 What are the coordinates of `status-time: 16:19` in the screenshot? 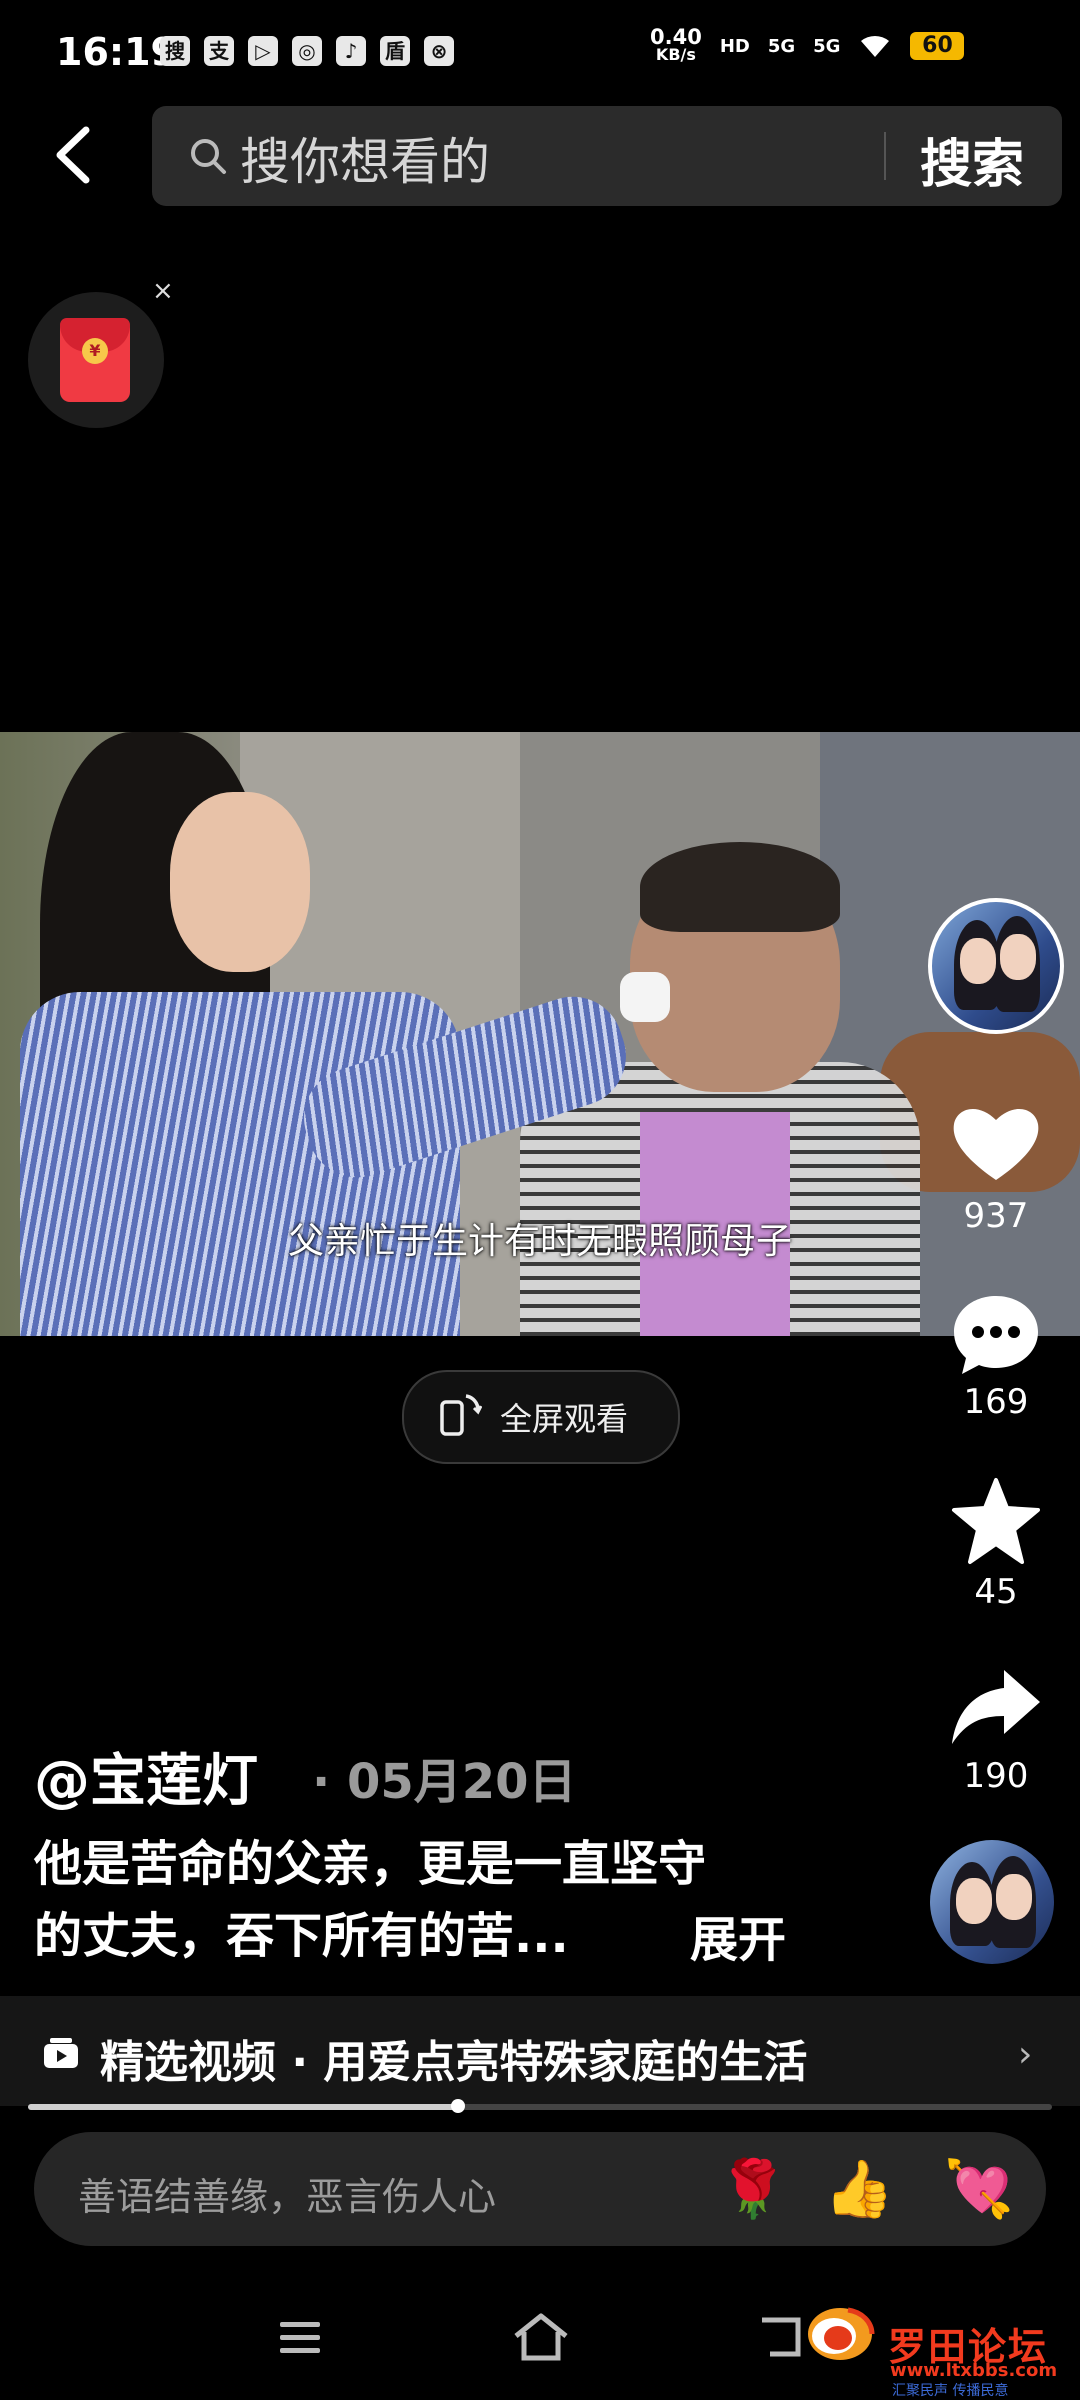 It's located at (116, 52).